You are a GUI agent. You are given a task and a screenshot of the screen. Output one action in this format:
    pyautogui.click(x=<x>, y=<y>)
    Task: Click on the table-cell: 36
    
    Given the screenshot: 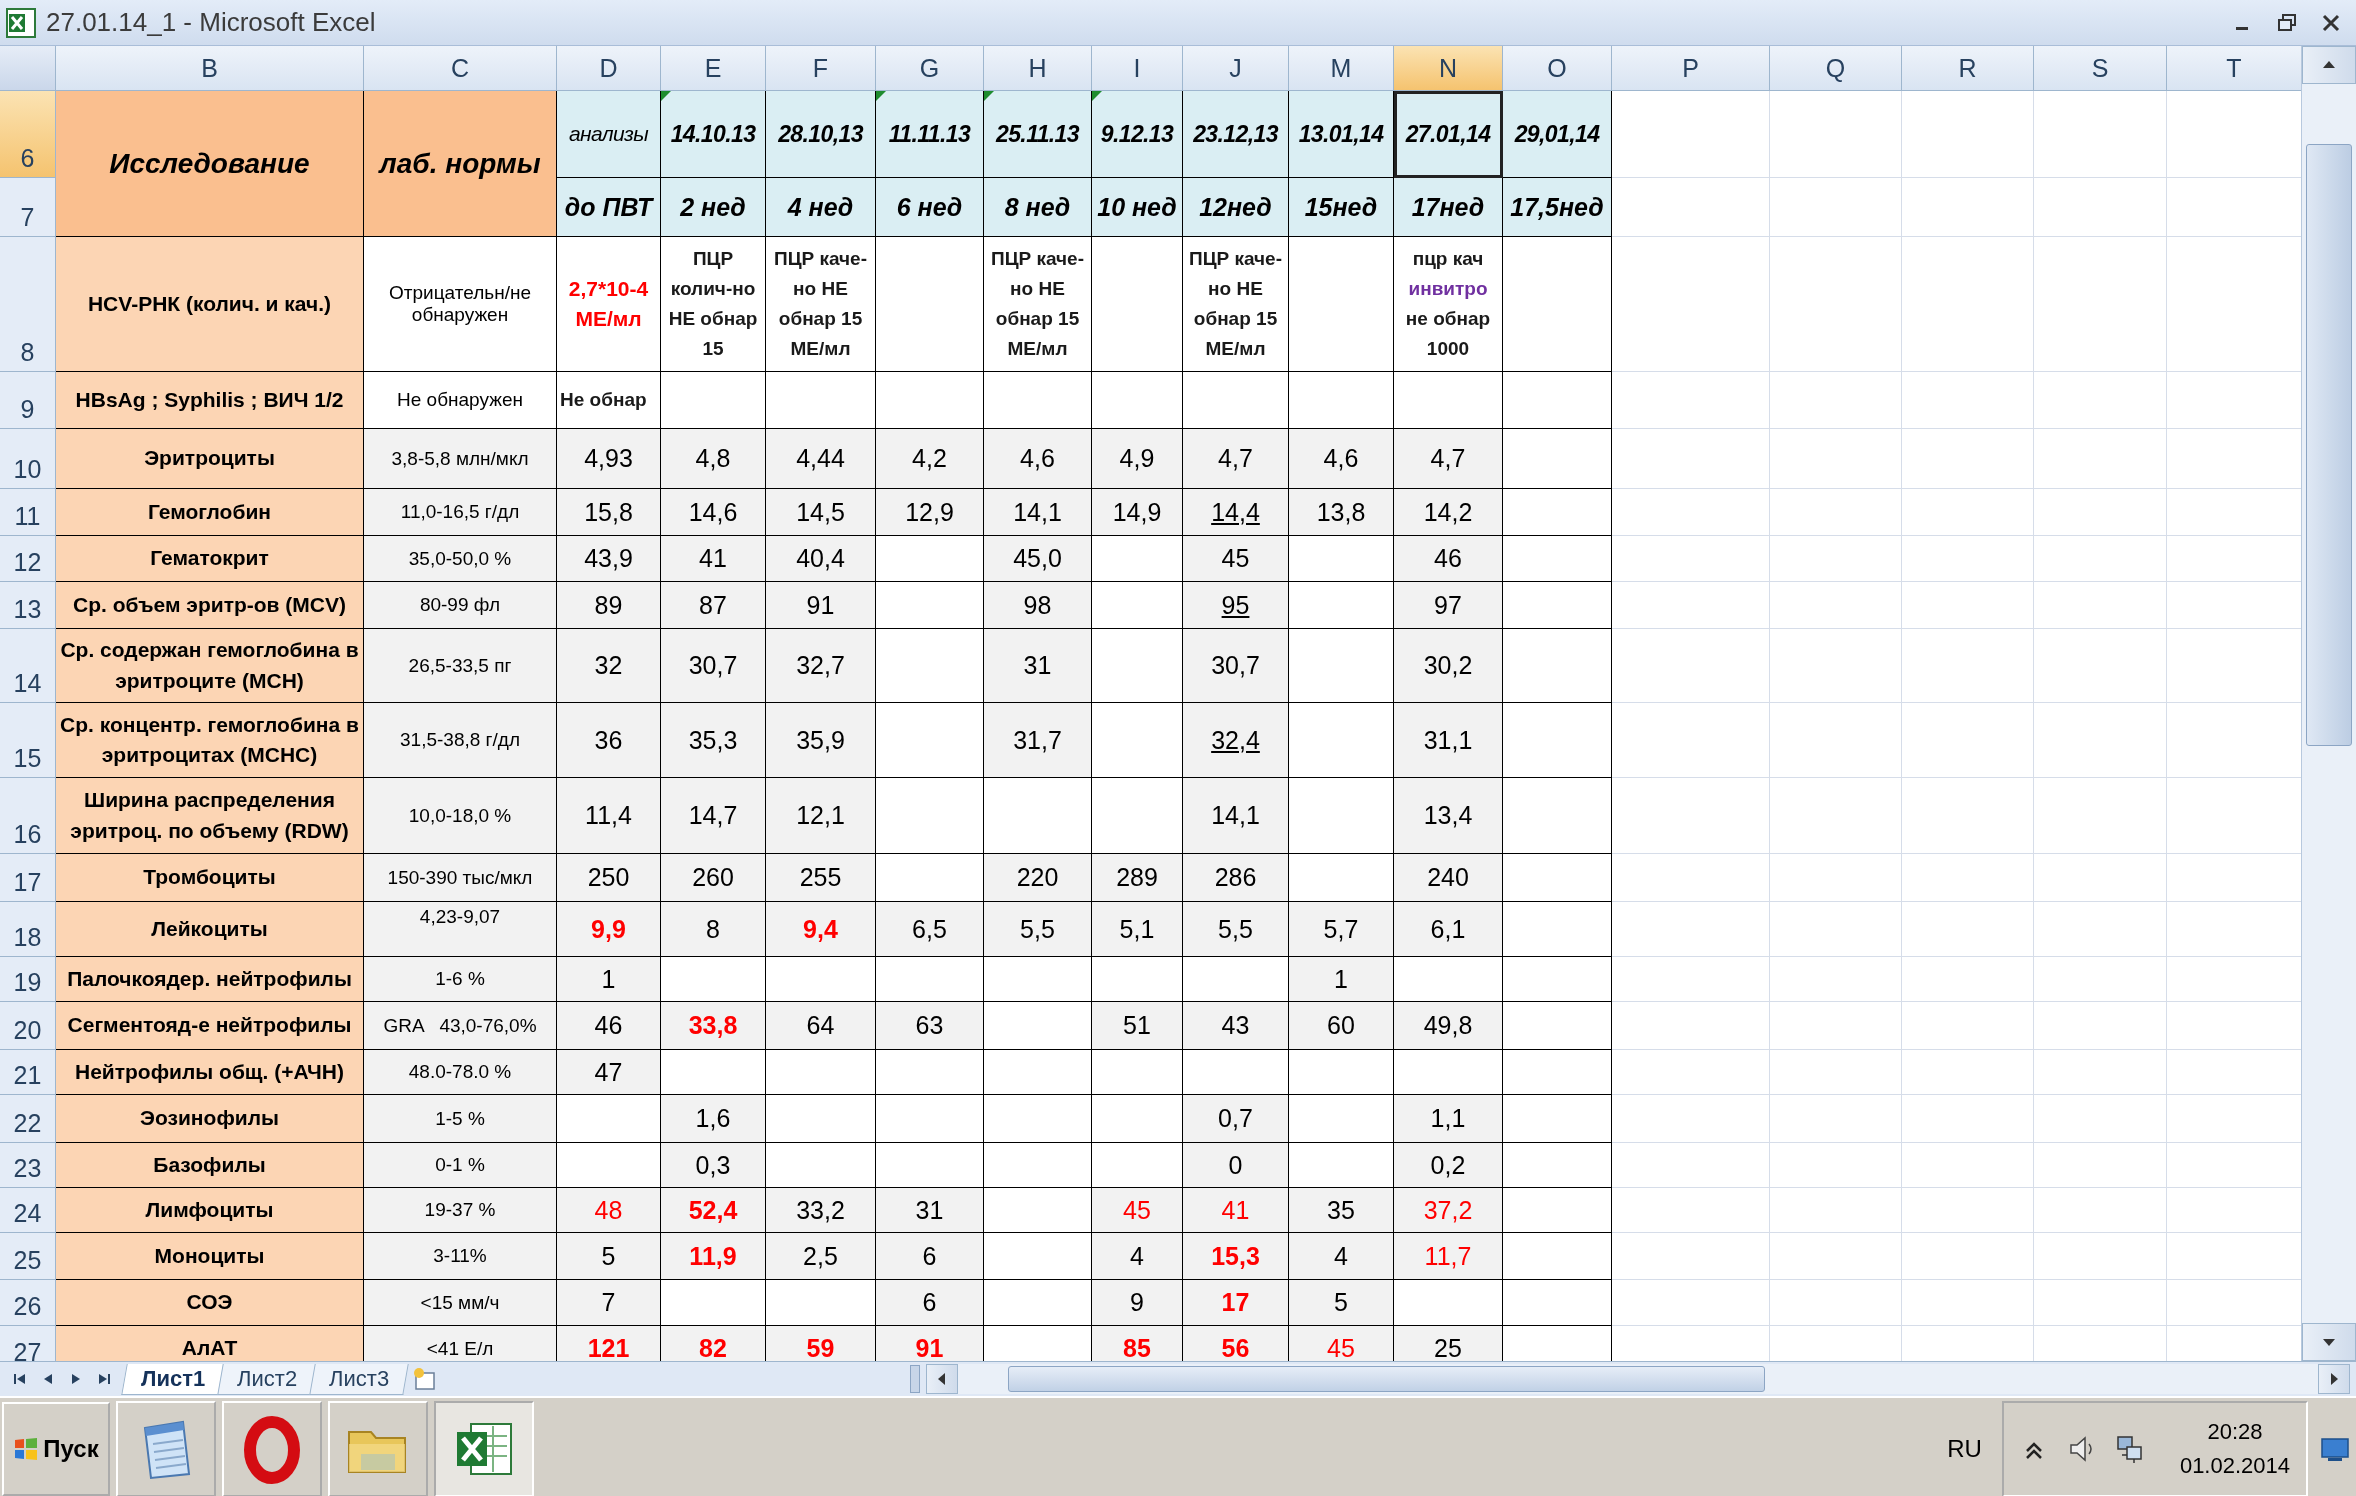 What is the action you would take?
    pyautogui.click(x=609, y=740)
    